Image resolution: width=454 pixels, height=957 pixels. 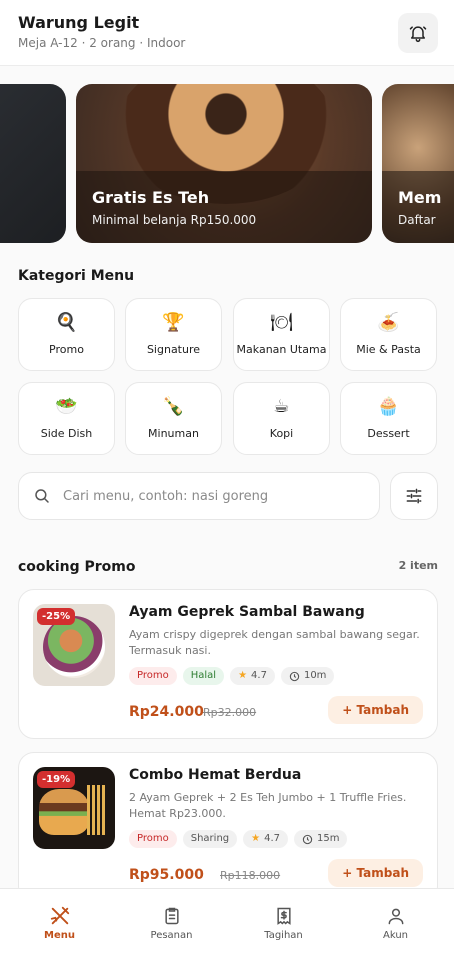 I want to click on table-info: Meja A-12 · 2 orang · Indoor, so click(x=102, y=43).